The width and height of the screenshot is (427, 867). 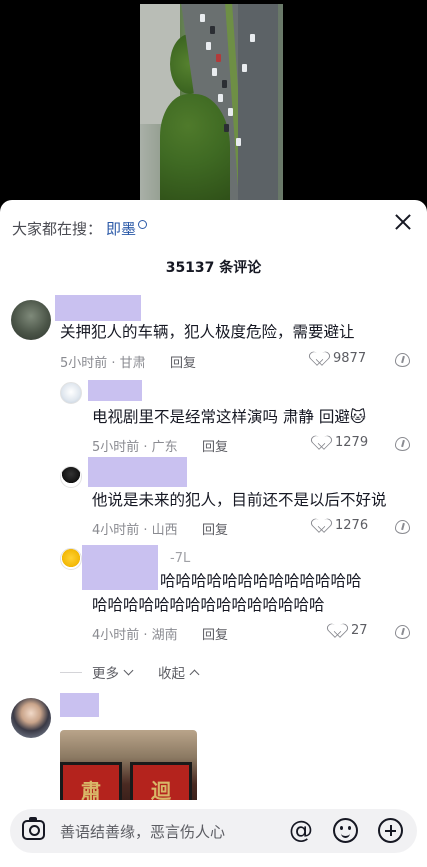 I want to click on comment-text: 关押犯人的车辆，犯人极度危险，需要避让, so click(x=207, y=332).